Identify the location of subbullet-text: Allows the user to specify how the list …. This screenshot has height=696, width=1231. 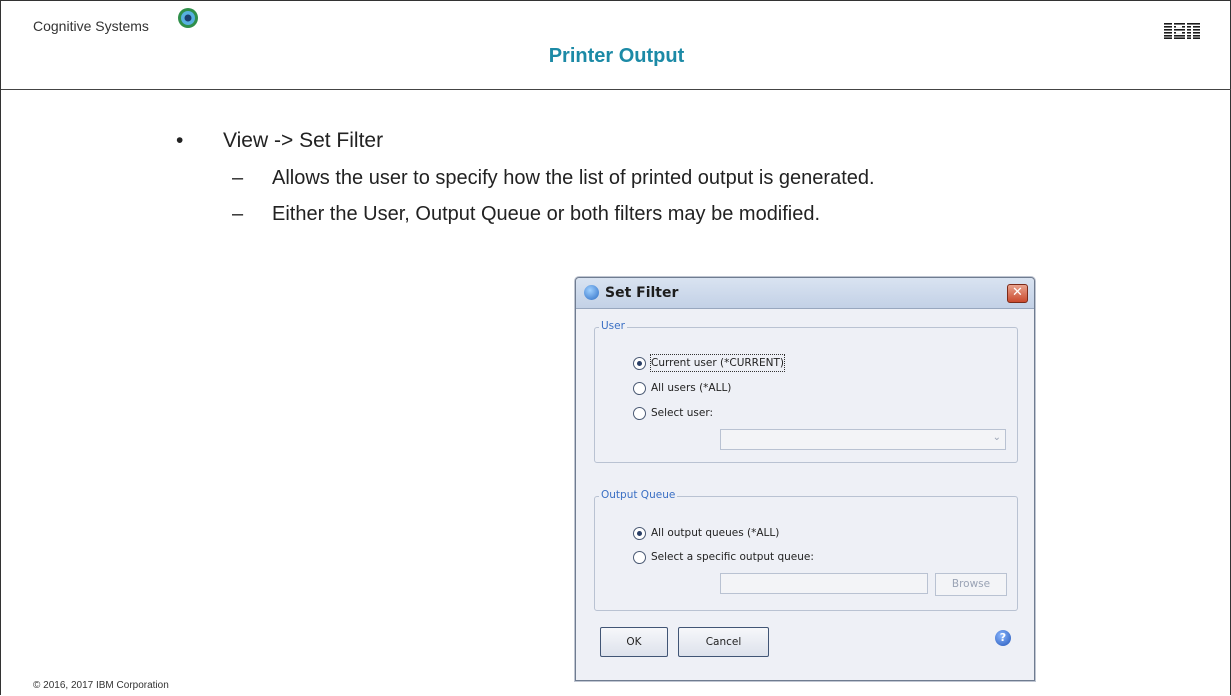
(573, 178).